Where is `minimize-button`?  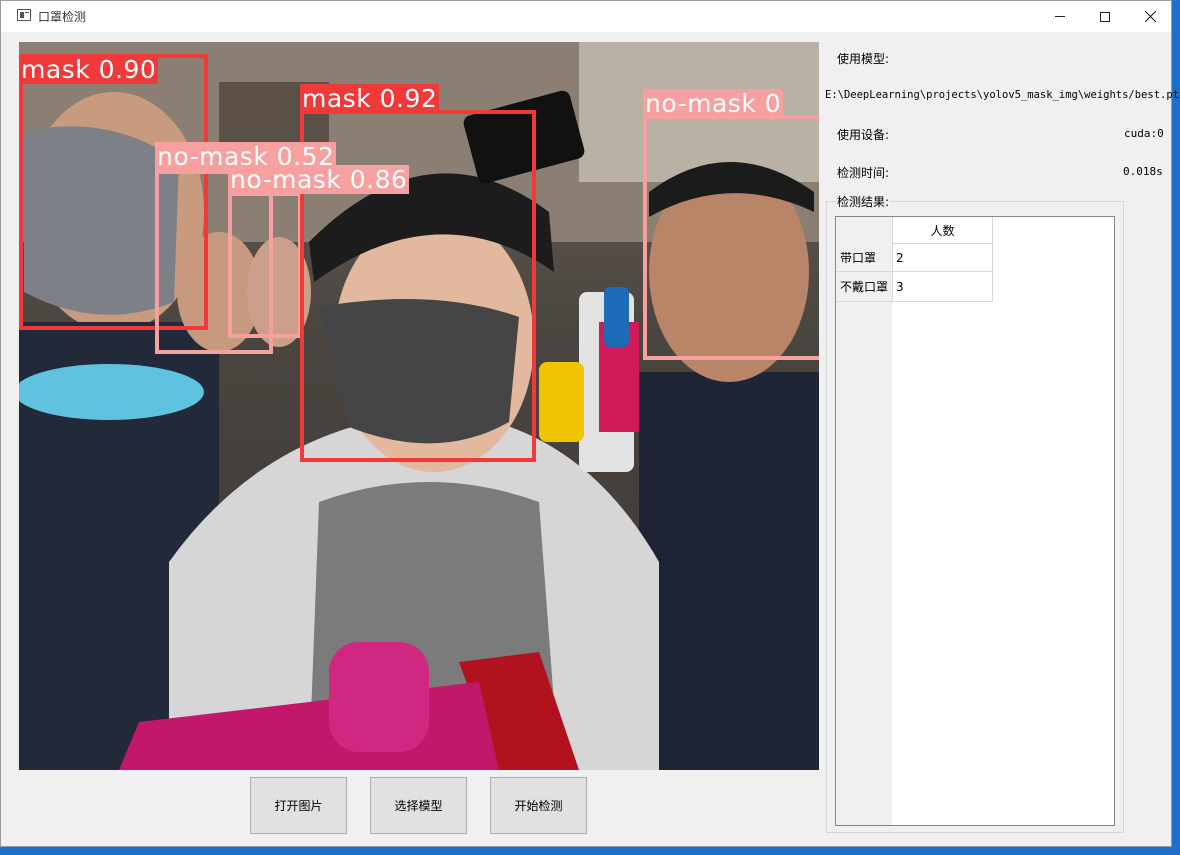 minimize-button is located at coordinates (1060, 16).